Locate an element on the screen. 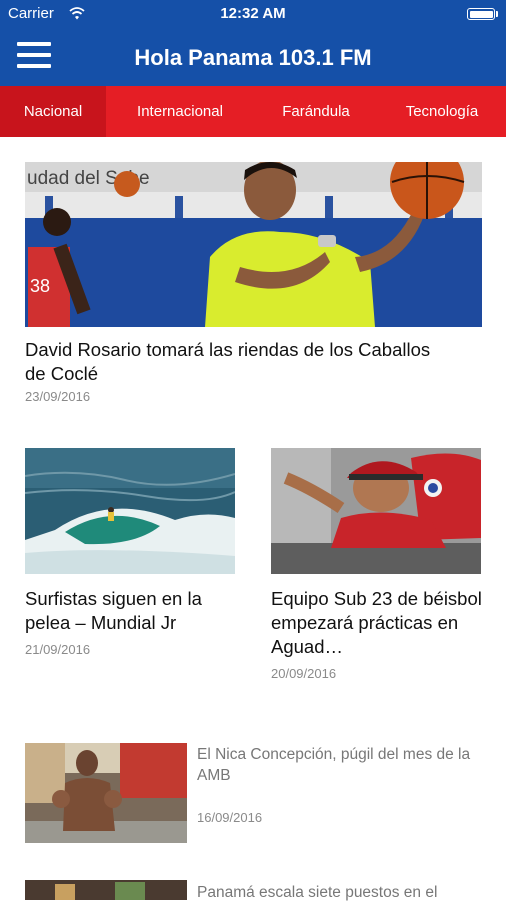 This screenshot has width=506, height=903. grid-article-date-surf: 21/09/2016 is located at coordinates (58, 649).